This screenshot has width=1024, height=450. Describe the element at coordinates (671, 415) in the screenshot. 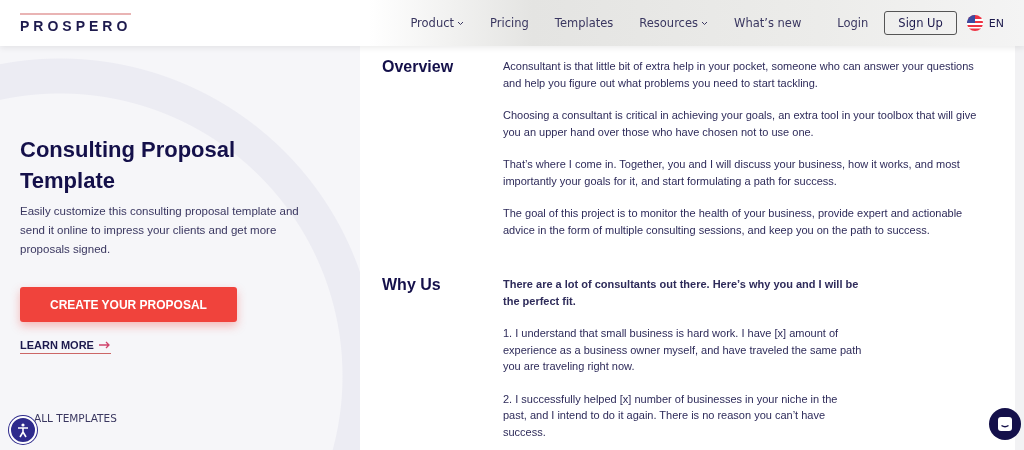

I see `paragraph: 2. I successfully helped [x] number of businesses in your niche in the past, and I intend to do it again. There is no reason you can’t have success.` at that location.